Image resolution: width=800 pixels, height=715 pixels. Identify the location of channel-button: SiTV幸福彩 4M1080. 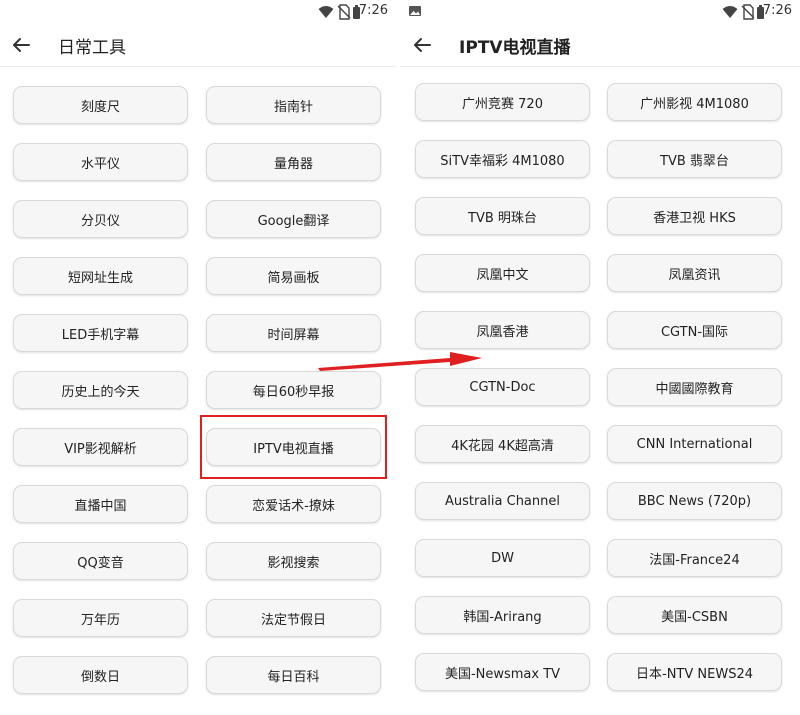
(502, 159).